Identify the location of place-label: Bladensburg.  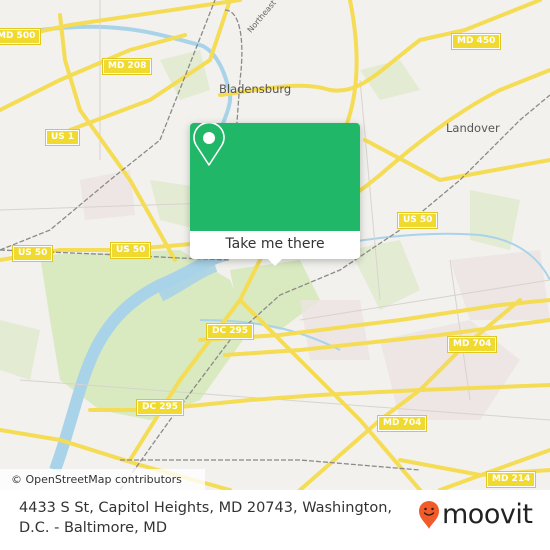
(255, 89).